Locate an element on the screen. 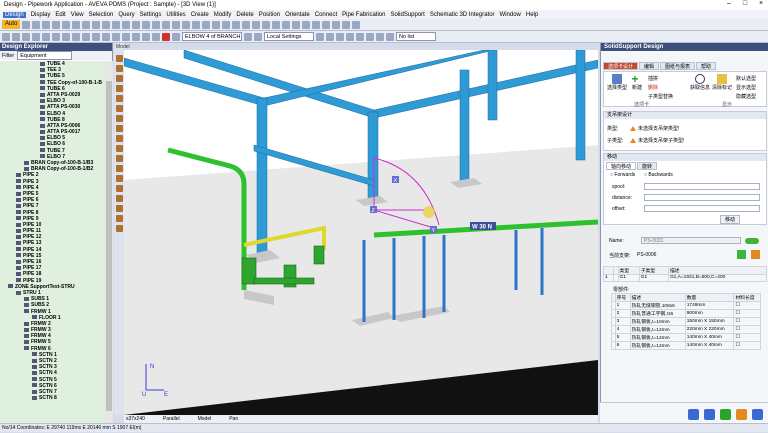  settings-icon is located at coordinates (757, 414).